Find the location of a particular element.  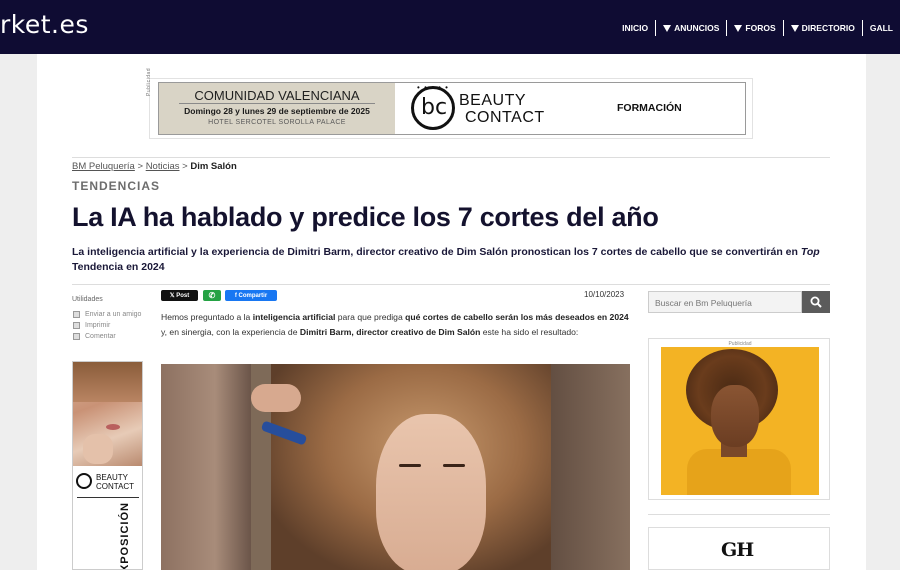

ad-event-venue: HOTEL SERCOTEL SOROLLA PALACE is located at coordinates (277, 122).